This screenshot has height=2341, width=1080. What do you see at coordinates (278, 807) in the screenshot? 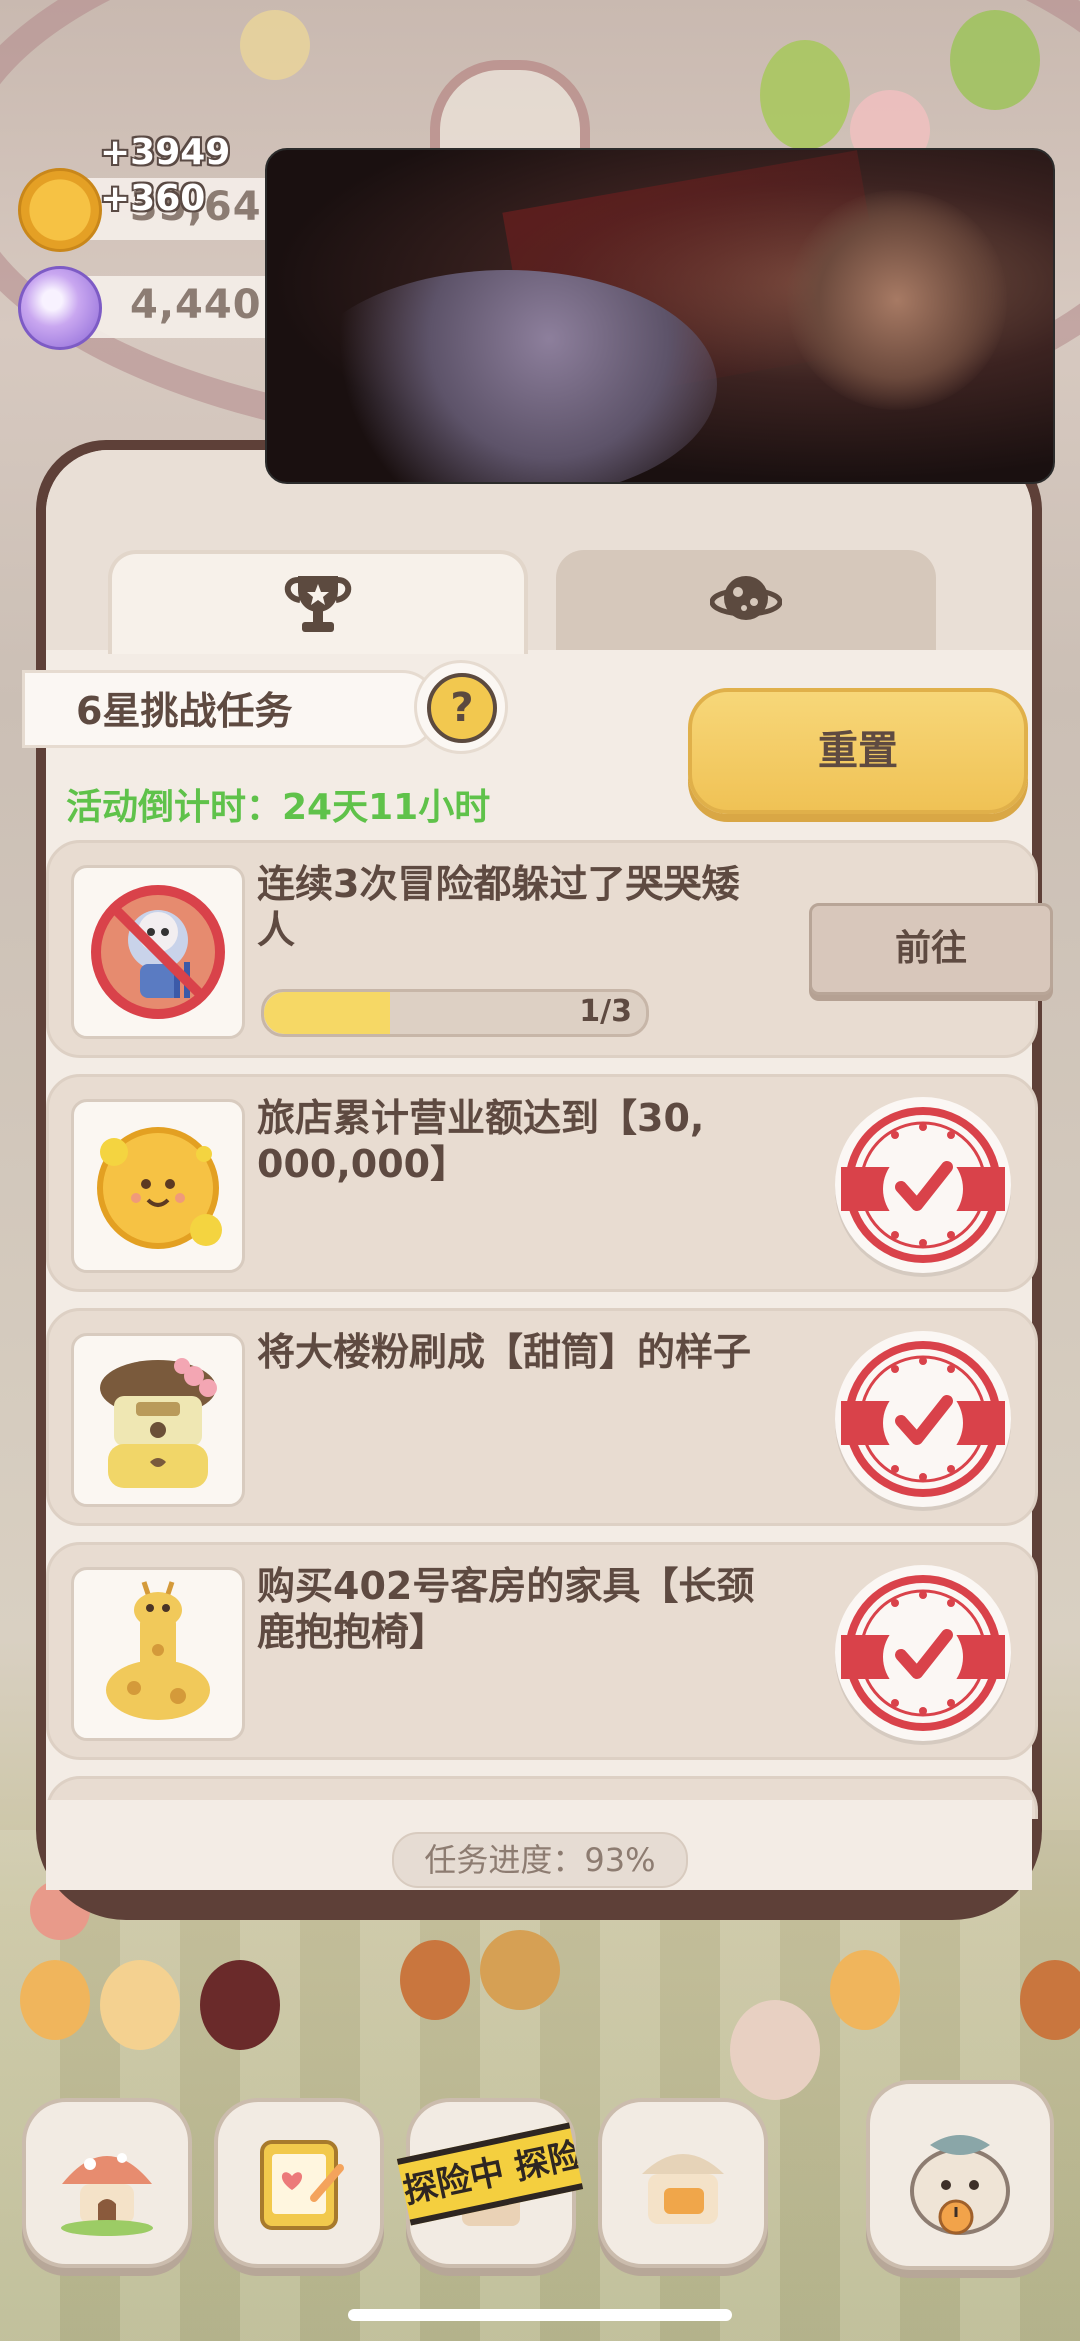
I see `event-countdown: 活动倒计时：24天11小时` at bounding box center [278, 807].